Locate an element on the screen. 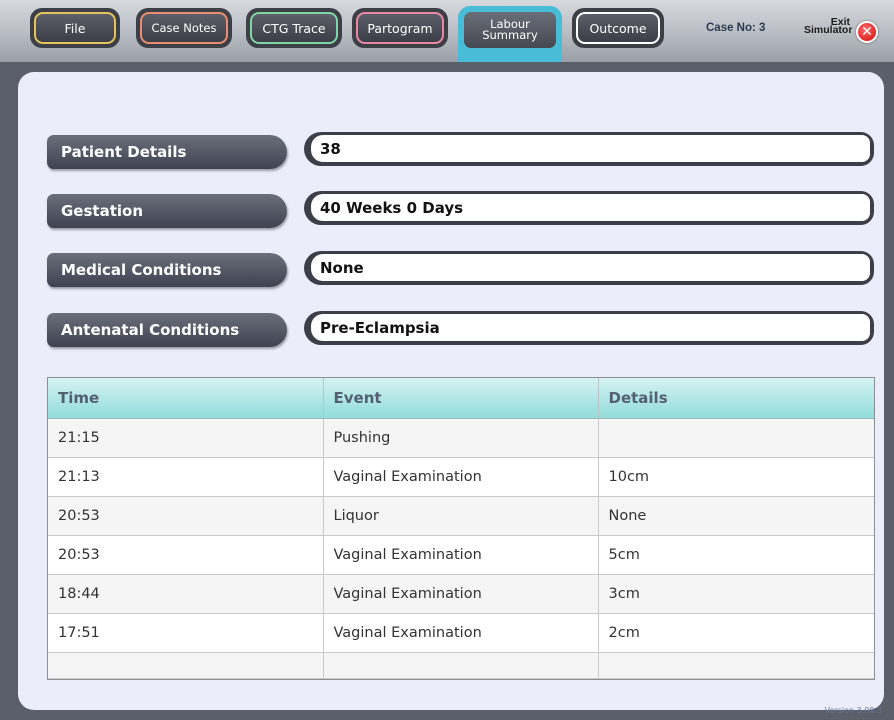 This screenshot has height=720, width=894. gestation-value: 40 Weeks 0 Days is located at coordinates (590, 207).